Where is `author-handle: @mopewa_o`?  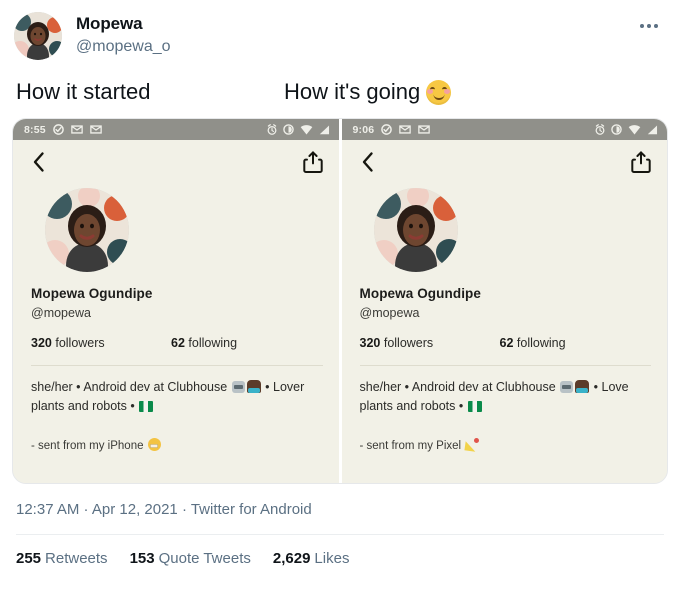
author-handle: @mopewa_o is located at coordinates (123, 46).